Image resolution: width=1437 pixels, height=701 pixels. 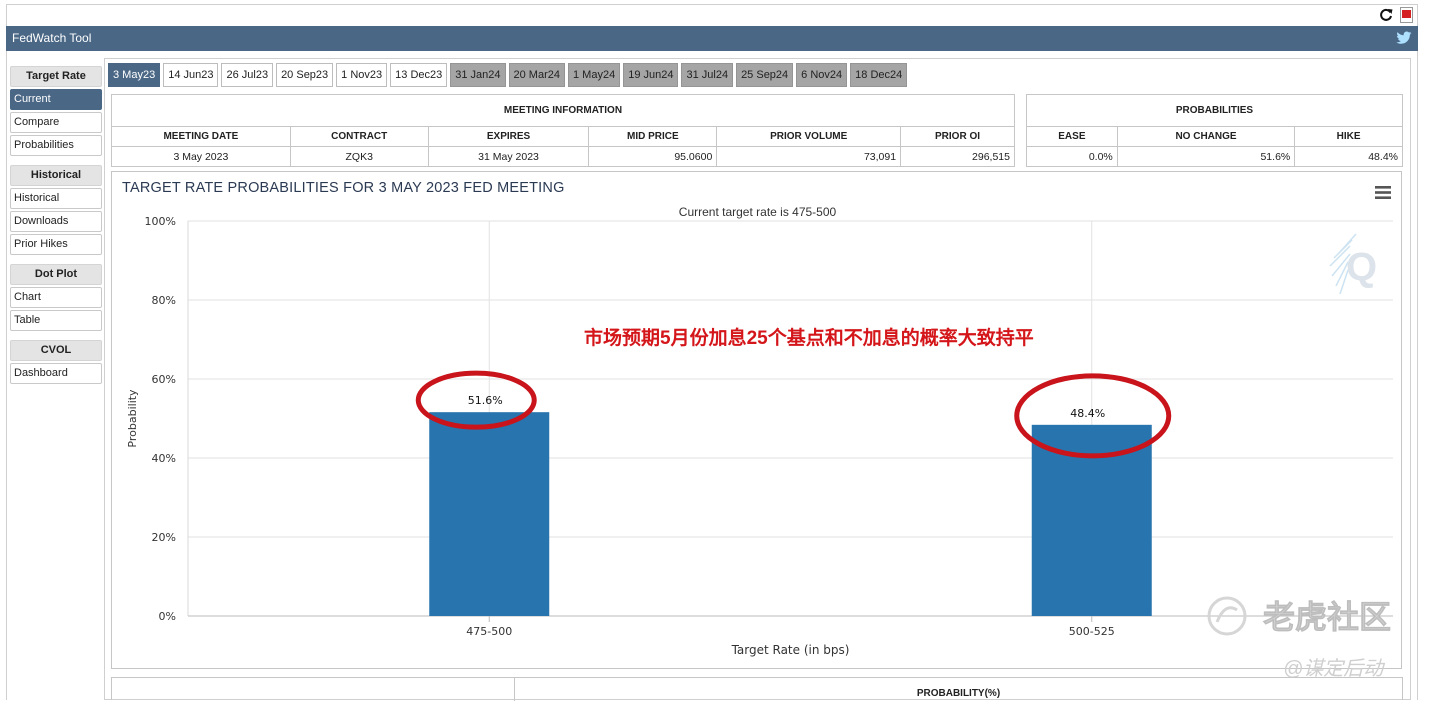 I want to click on q-logo-watermark: Q, so click(x=1353, y=264).